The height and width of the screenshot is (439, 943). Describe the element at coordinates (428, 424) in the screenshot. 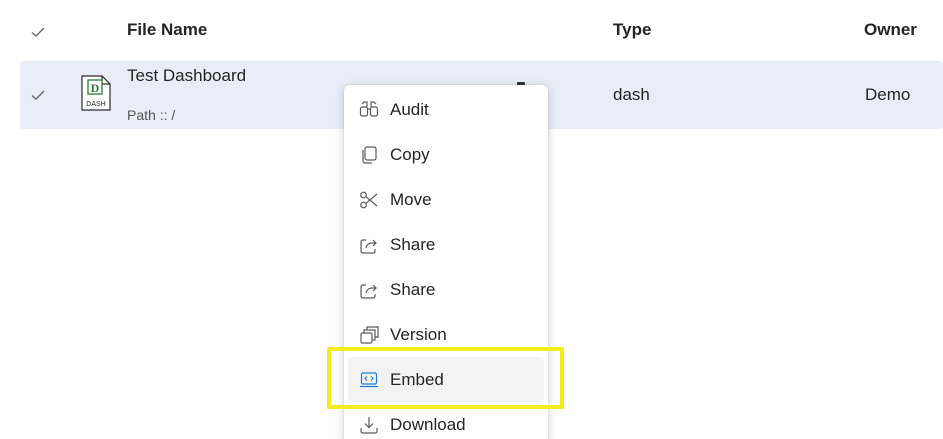

I see `menu-item-label: Download` at that location.